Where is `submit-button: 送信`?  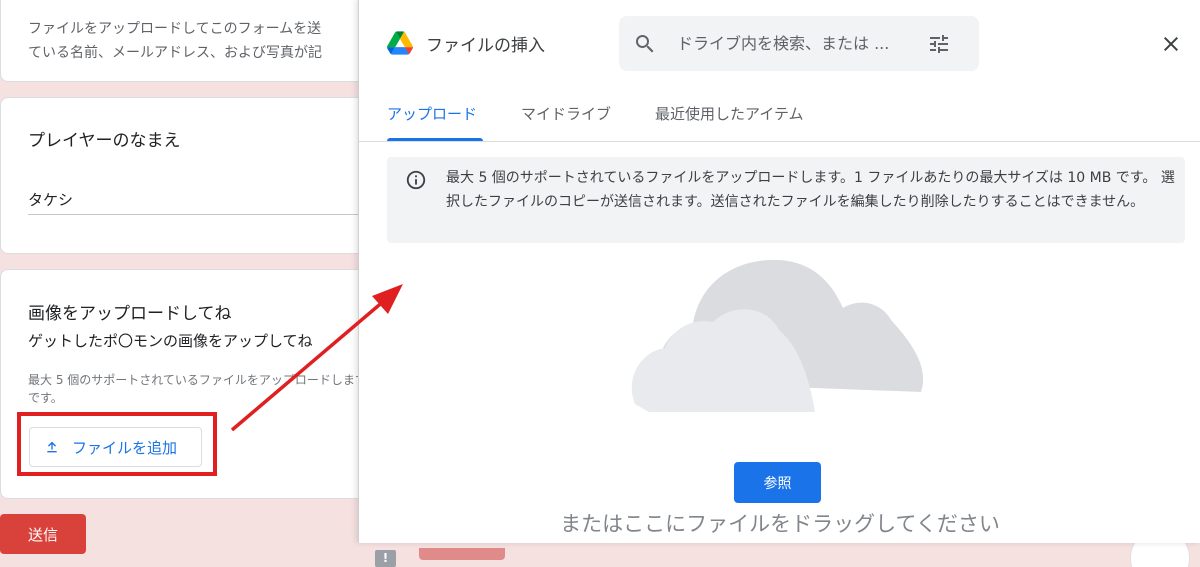
submit-button: 送信 is located at coordinates (43, 534).